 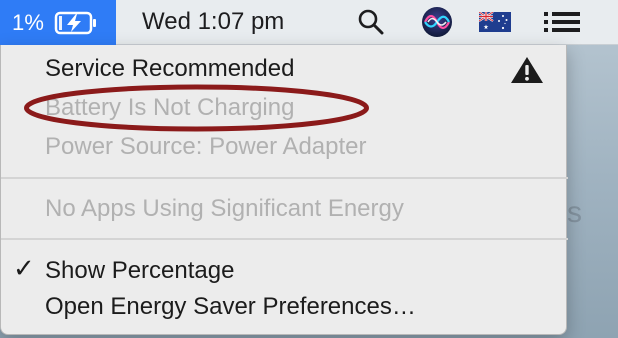 I want to click on charging-status-item: Battery Is Not Charging, so click(x=170, y=107).